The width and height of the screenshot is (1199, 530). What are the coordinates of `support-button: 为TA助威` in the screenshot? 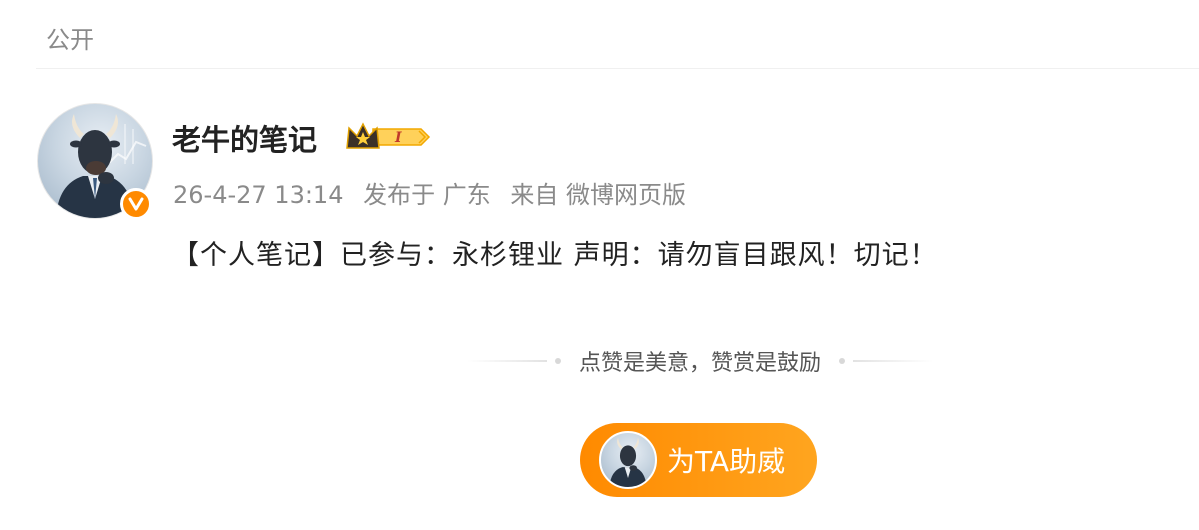 It's located at (698, 460).